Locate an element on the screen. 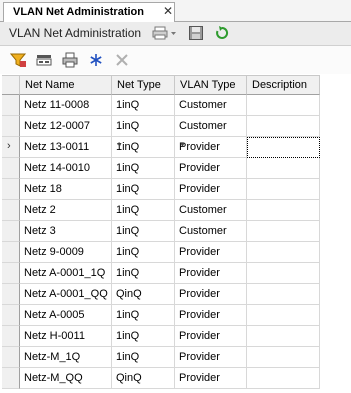 The height and width of the screenshot is (393, 351). grid-cell: Netz-M_QQ is located at coordinates (66, 378).